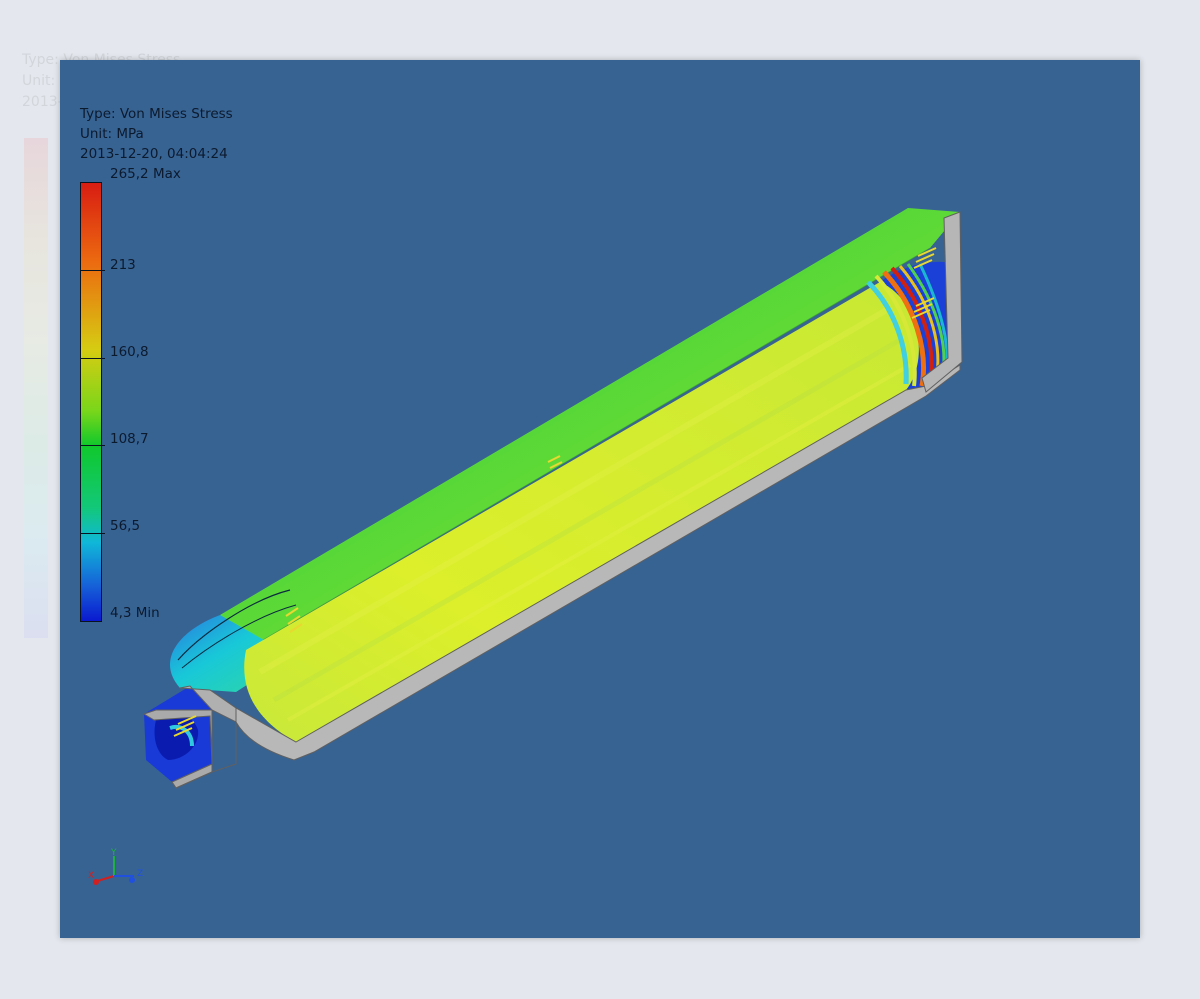 Image resolution: width=1200 pixels, height=999 pixels. Describe the element at coordinates (140, 874) in the screenshot. I see `z-axis-label: Z` at that location.